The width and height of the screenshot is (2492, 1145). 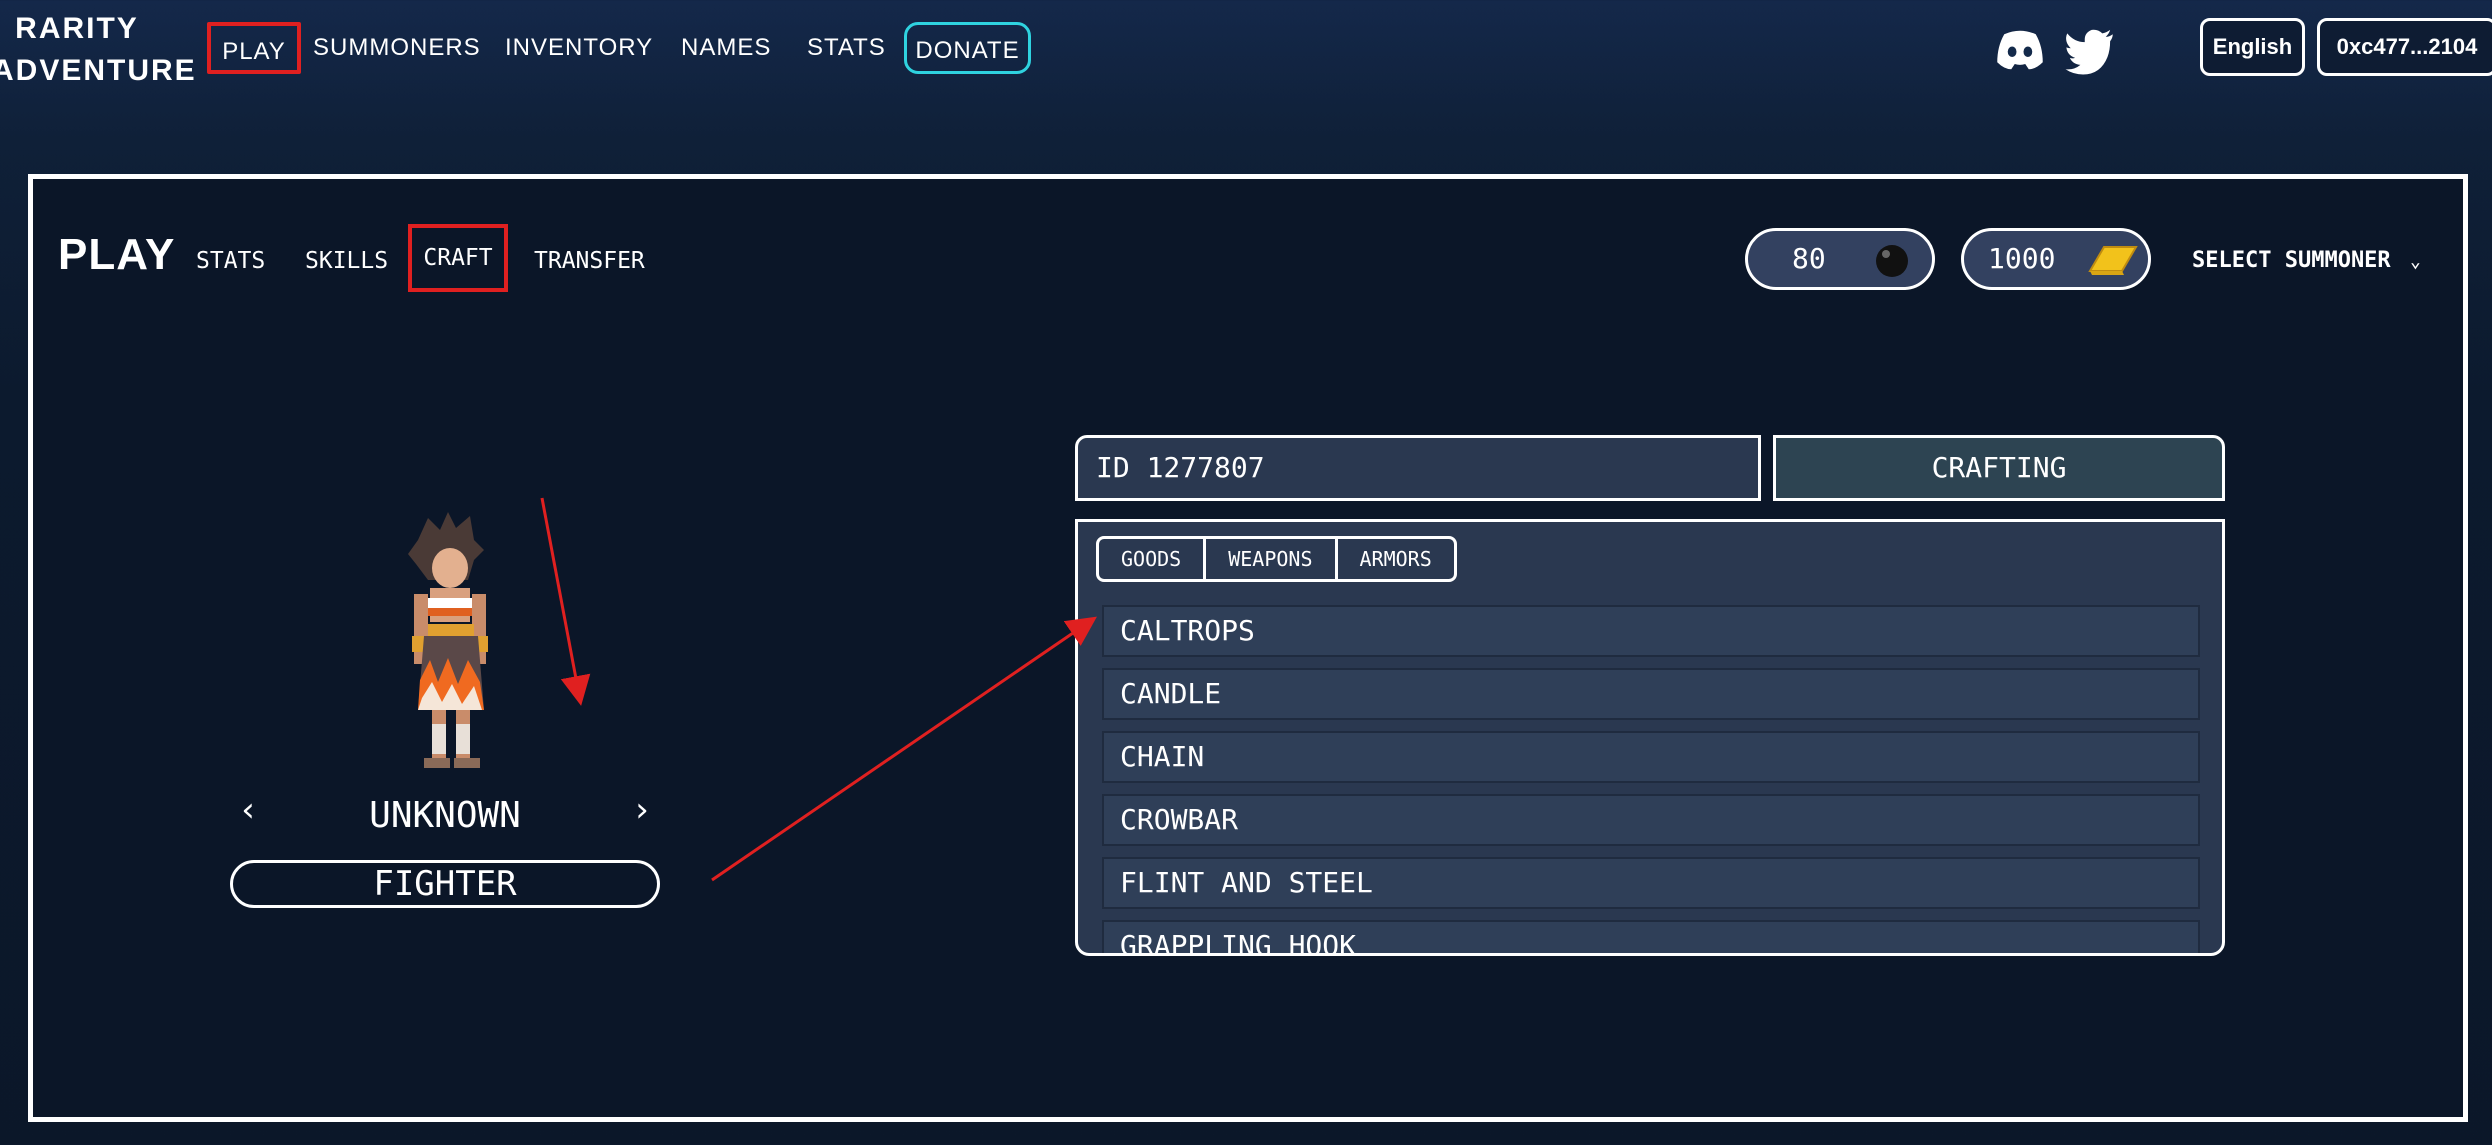 What do you see at coordinates (2404, 47) in the screenshot?
I see `wallet-button: 0xc477...2104` at bounding box center [2404, 47].